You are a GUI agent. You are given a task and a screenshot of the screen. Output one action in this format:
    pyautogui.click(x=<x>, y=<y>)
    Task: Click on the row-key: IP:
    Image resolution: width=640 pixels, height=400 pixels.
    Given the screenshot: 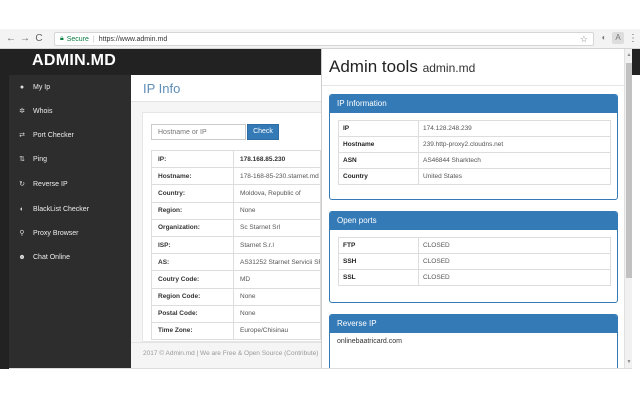 What is the action you would take?
    pyautogui.click(x=192, y=159)
    